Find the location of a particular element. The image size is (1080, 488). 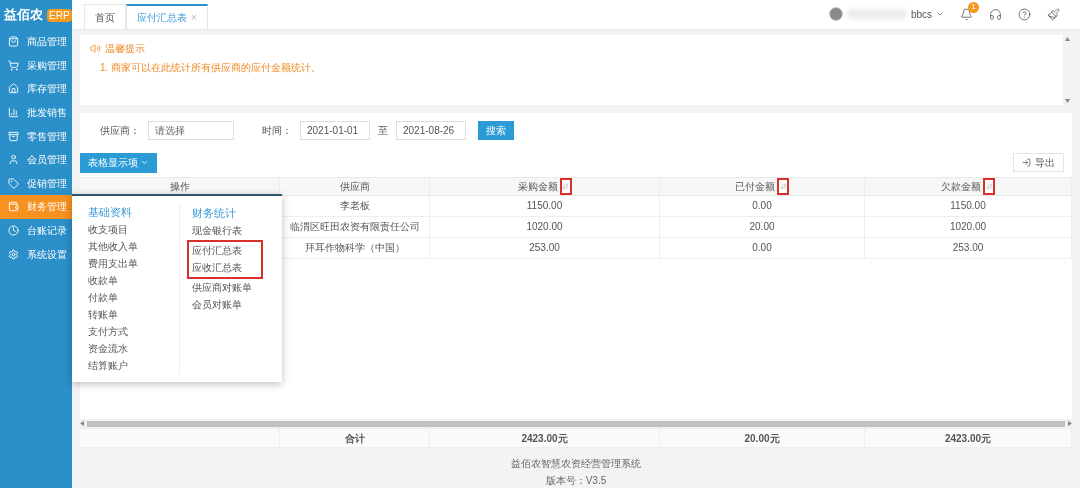

notice-text: 1. 商家可以在此统计所有供应商的应付金额统计。 is located at coordinates (211, 68).